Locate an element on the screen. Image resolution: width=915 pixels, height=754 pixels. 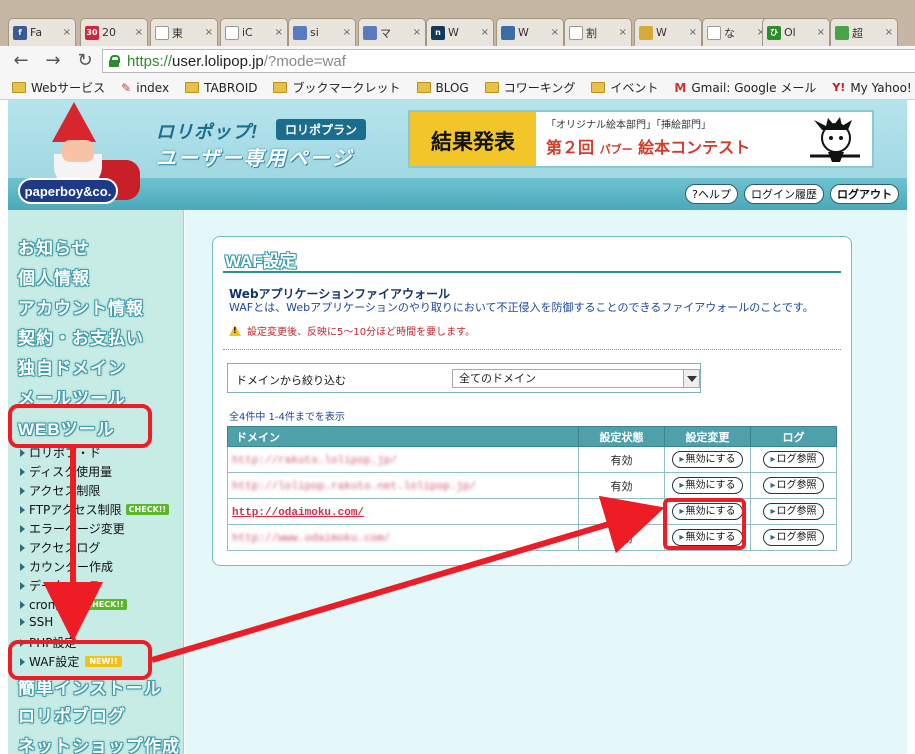
contest-banner: 結果発表 「オリジナル絵本部門」「挿絵部門」 第２回 パブー 絵本コンテスト is located at coordinates (641, 139).